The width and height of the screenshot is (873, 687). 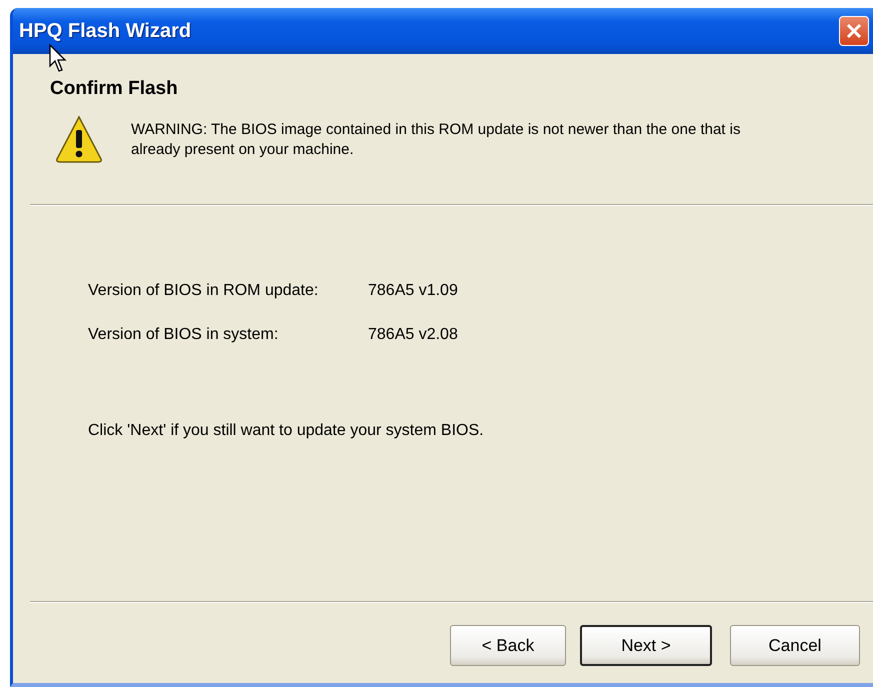 I want to click on page-heading: Confirm Flash, so click(x=114, y=89).